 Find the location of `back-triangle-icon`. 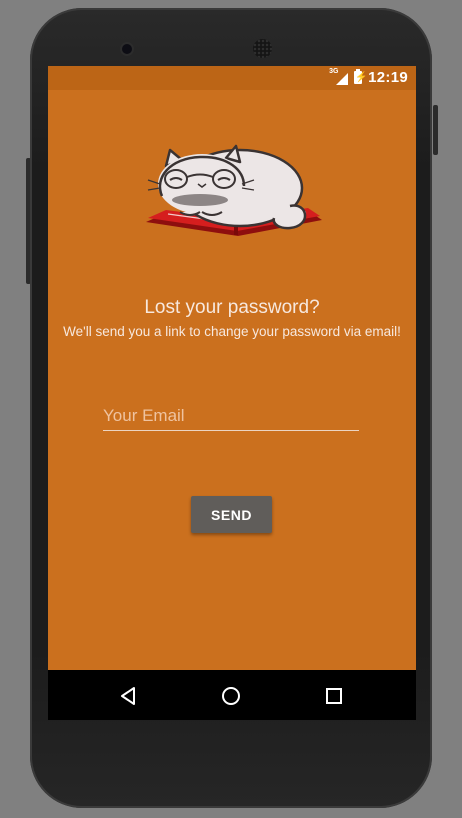

back-triangle-icon is located at coordinates (129, 696).